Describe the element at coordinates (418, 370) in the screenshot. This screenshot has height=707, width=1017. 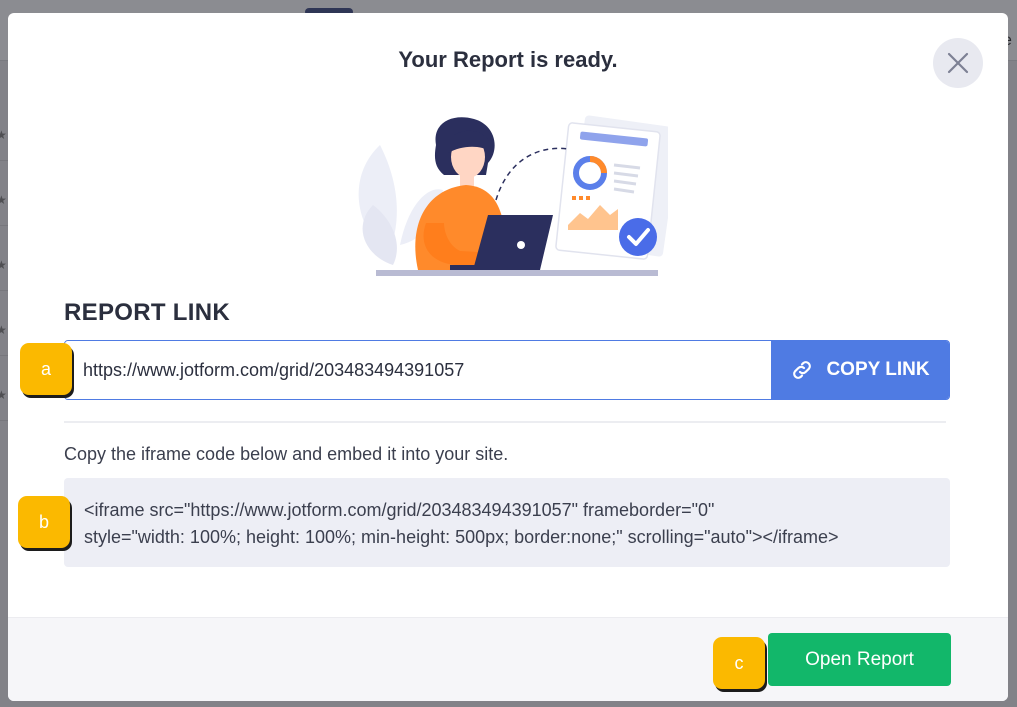
I see `report-link-input` at that location.